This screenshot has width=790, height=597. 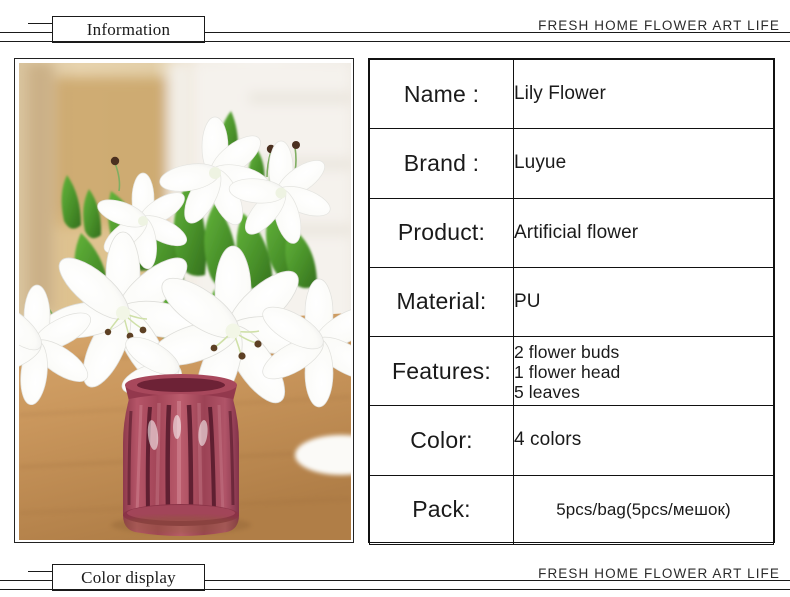 I want to click on spec-value-brand: Luyue, so click(x=643, y=163).